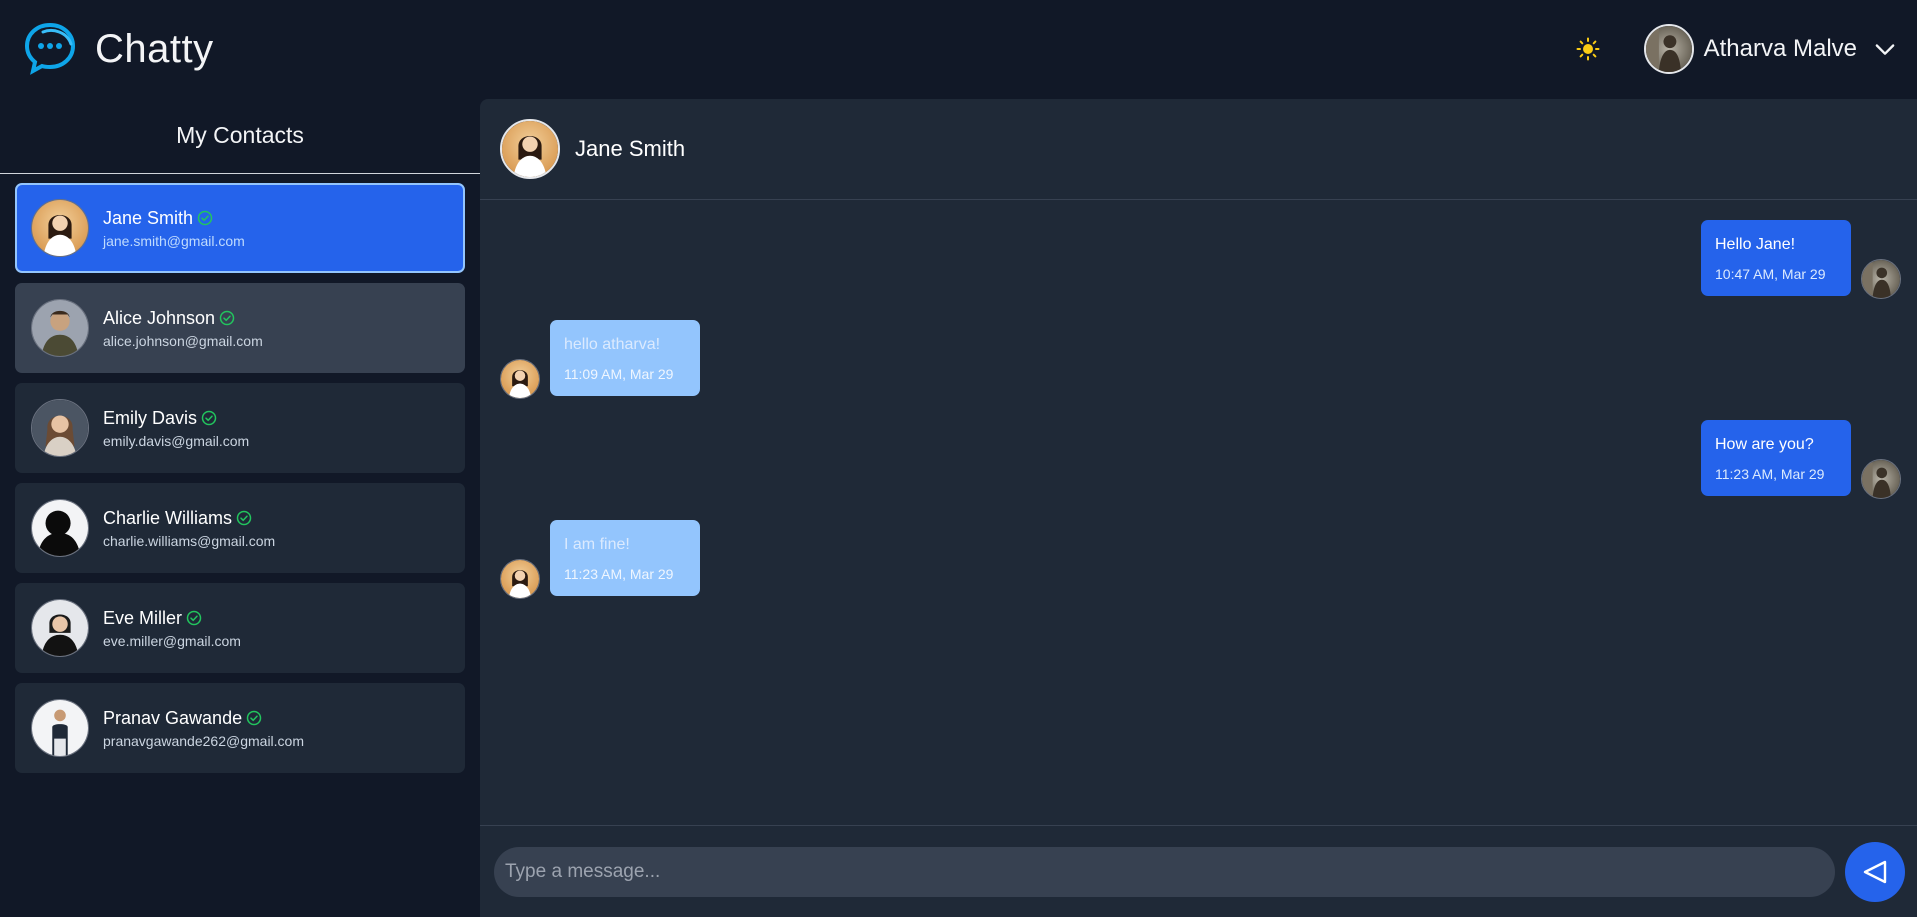 The width and height of the screenshot is (1917, 917). I want to click on message-composer, so click(1198, 871).